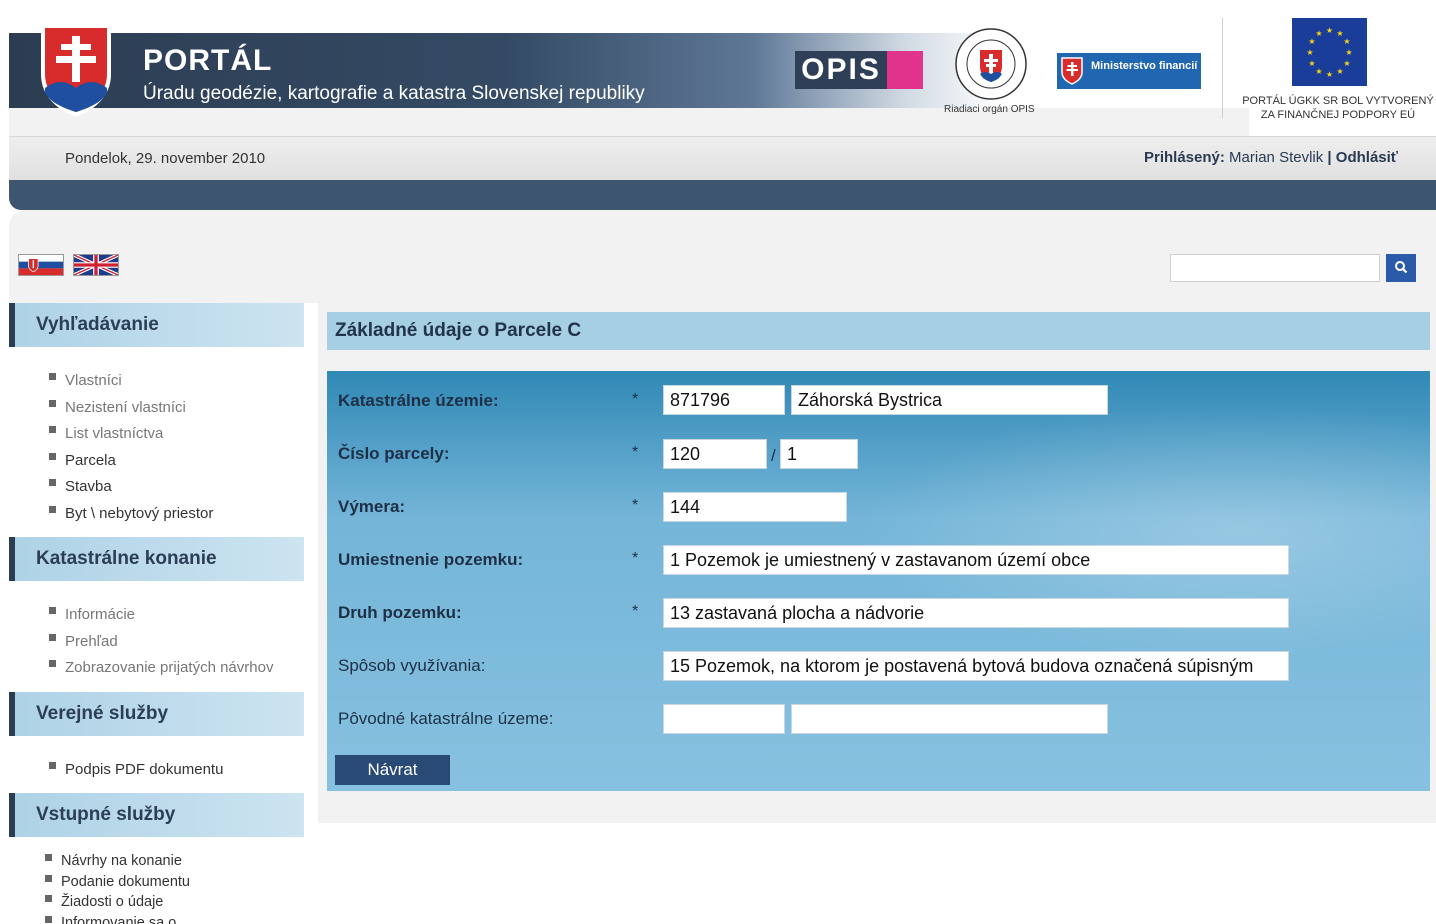  What do you see at coordinates (156, 815) in the screenshot?
I see `sidebar-heading-vstupne-sluzby: Vstupné služby` at bounding box center [156, 815].